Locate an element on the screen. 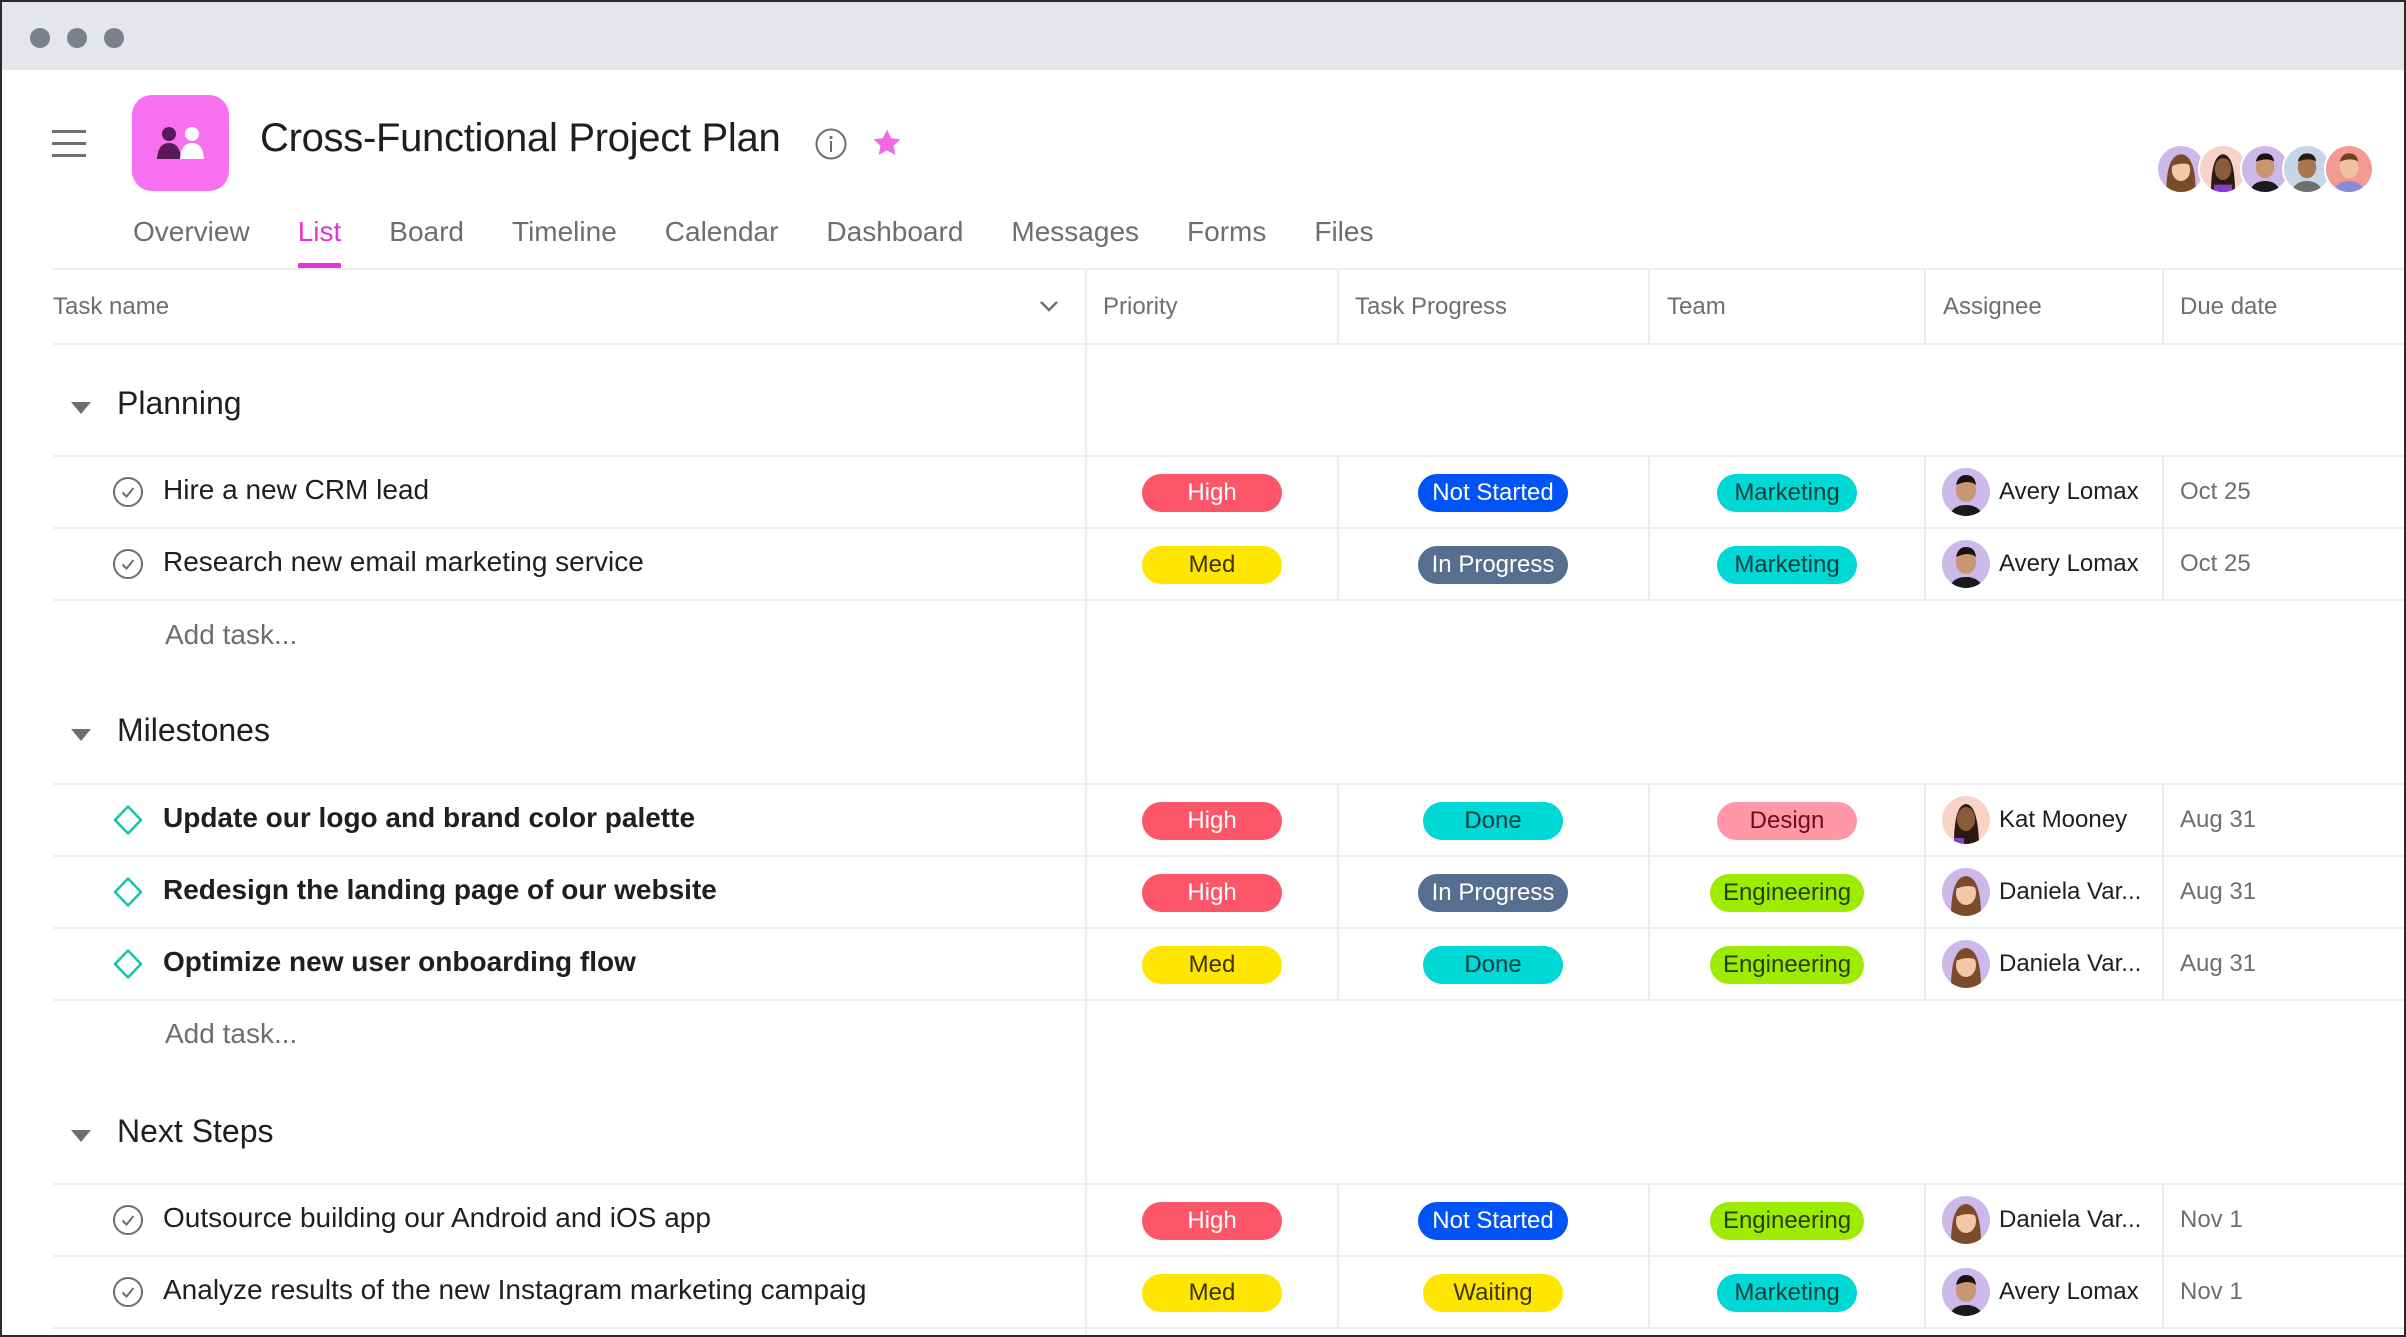 The image size is (2406, 1337). column-header-assignee: Assignee is located at coordinates (1992, 307).